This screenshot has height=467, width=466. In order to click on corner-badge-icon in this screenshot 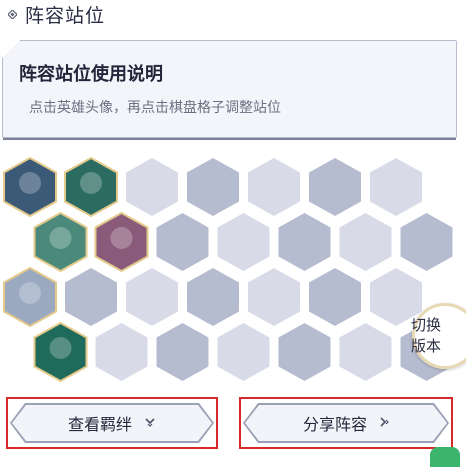, I will do `click(445, 457)`.